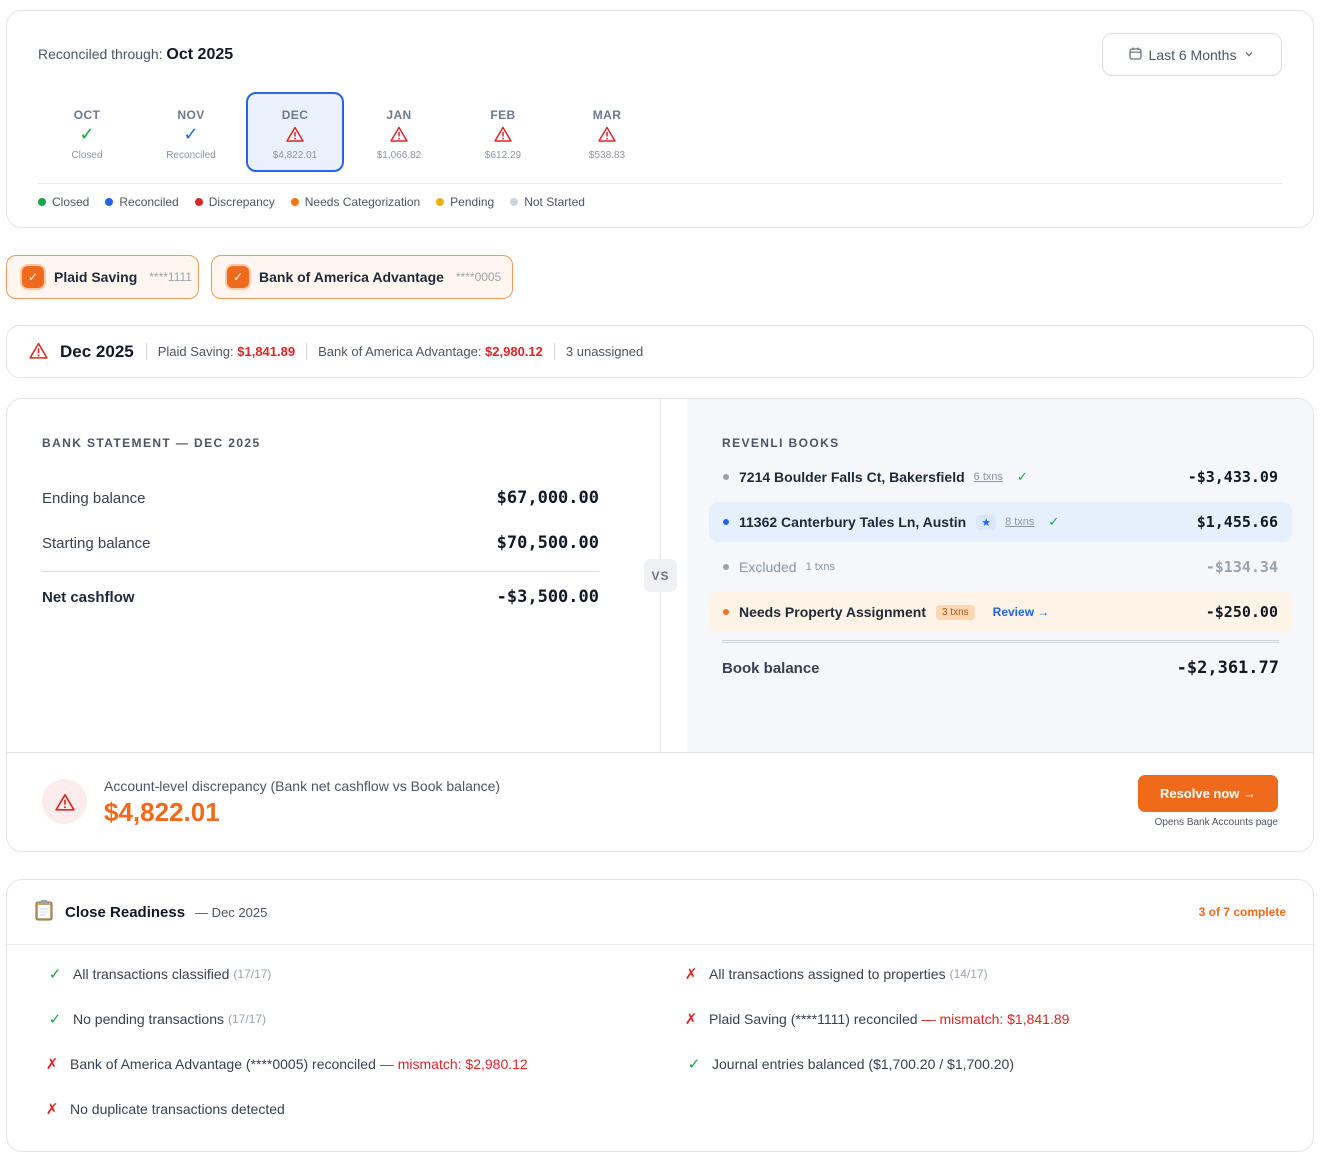  I want to click on starting-balance-label: Starting balance, so click(96, 543).